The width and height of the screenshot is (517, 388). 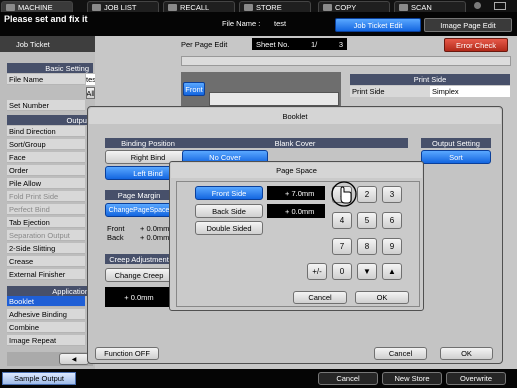 What do you see at coordinates (392, 194) in the screenshot?
I see `key-3: 3` at bounding box center [392, 194].